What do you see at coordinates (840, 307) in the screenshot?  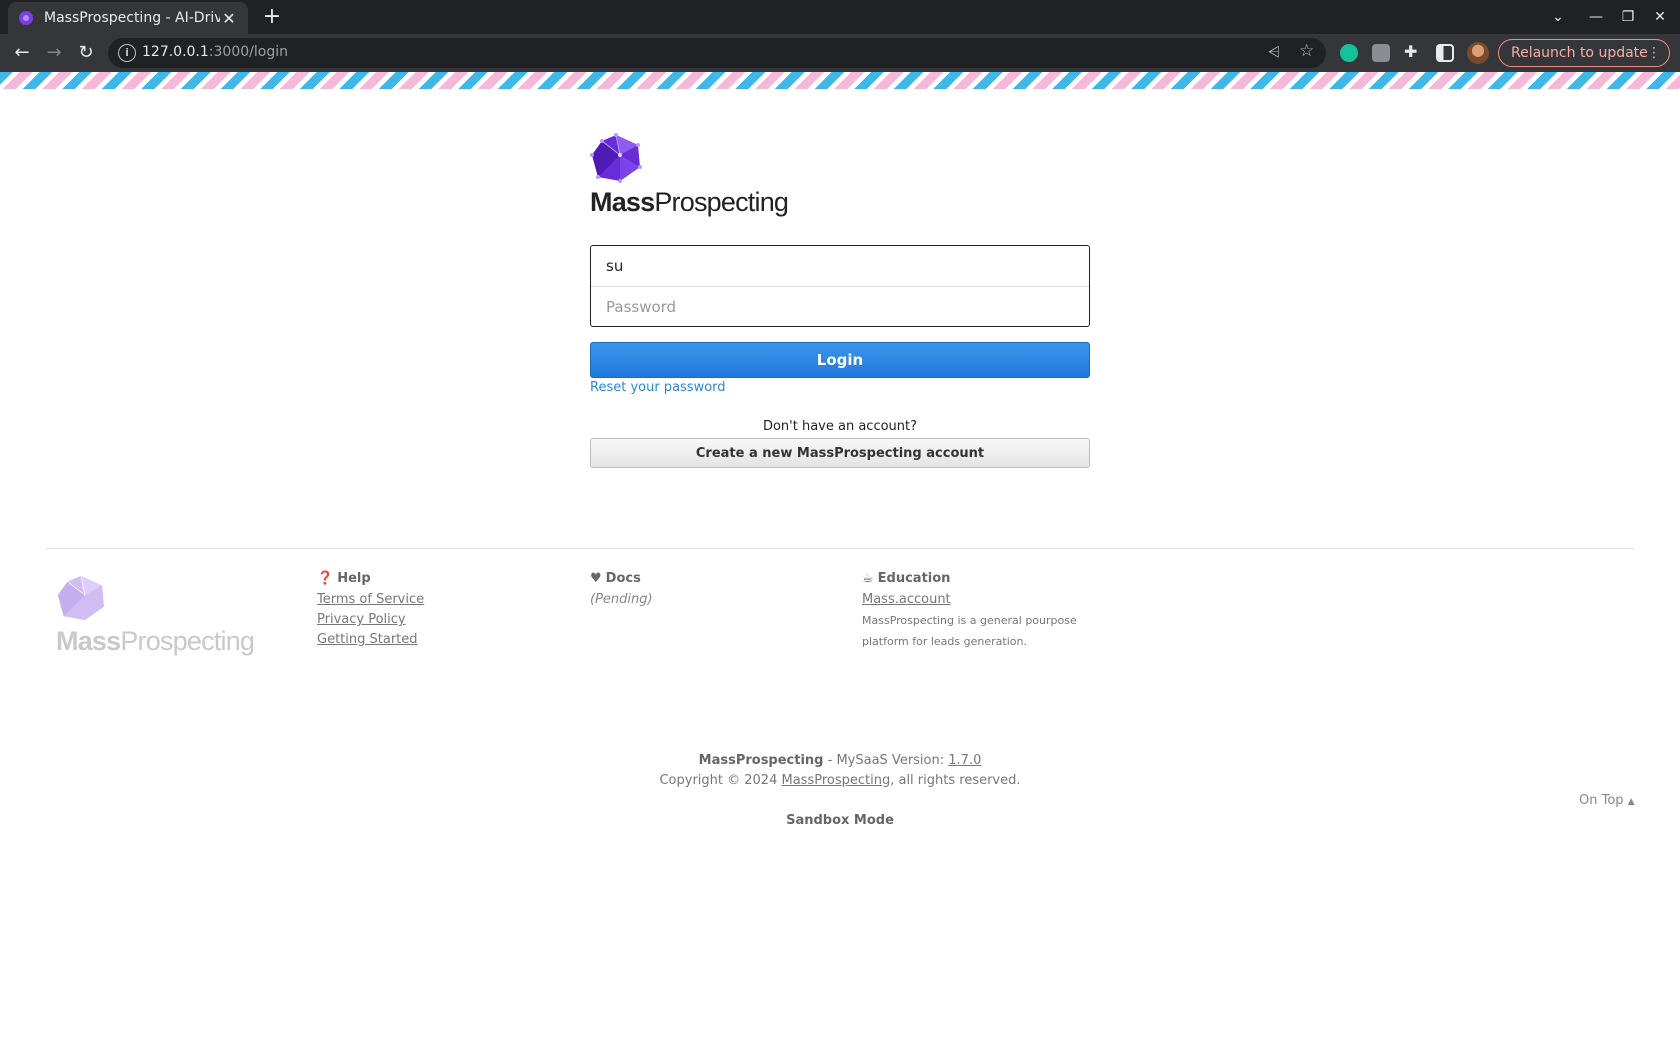 I see `password-input` at bounding box center [840, 307].